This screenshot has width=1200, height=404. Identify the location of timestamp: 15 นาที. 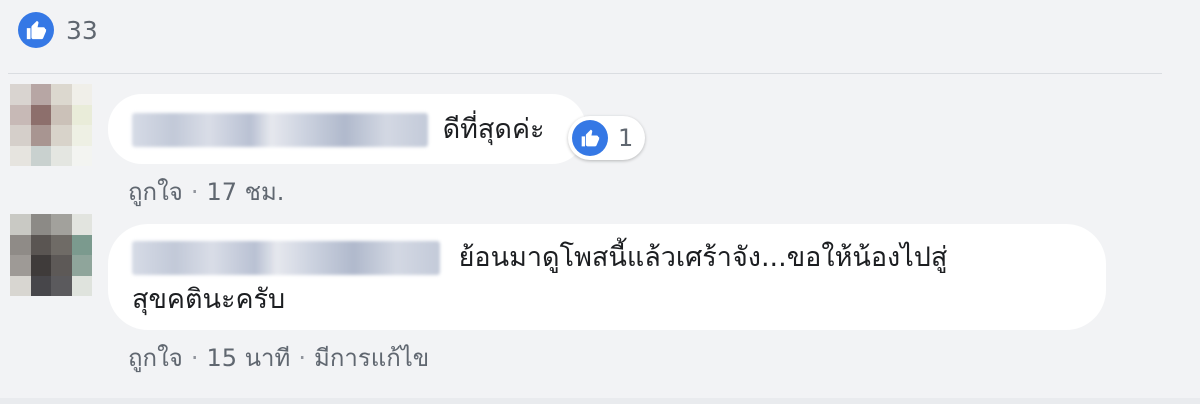
(248, 357).